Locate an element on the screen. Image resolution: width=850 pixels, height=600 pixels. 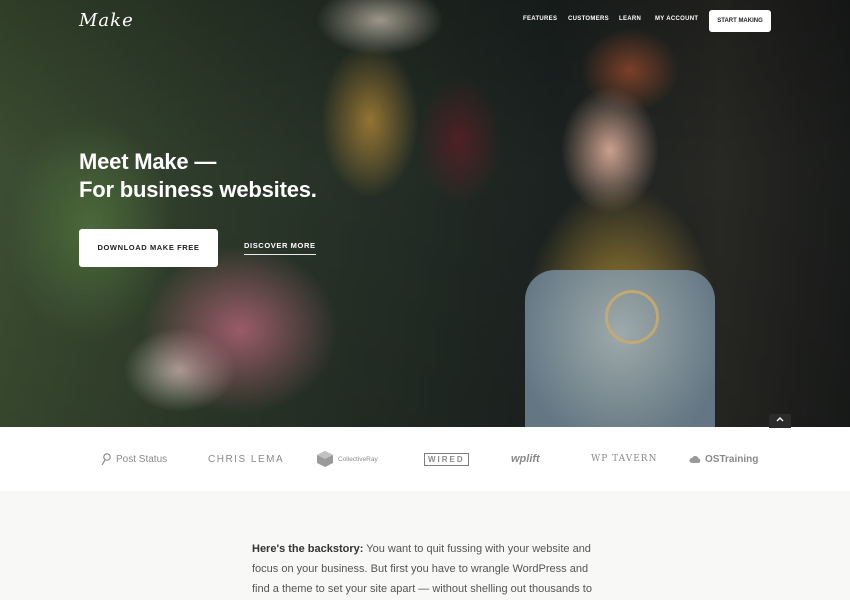
brand-post-status: Post Status is located at coordinates (133, 459).